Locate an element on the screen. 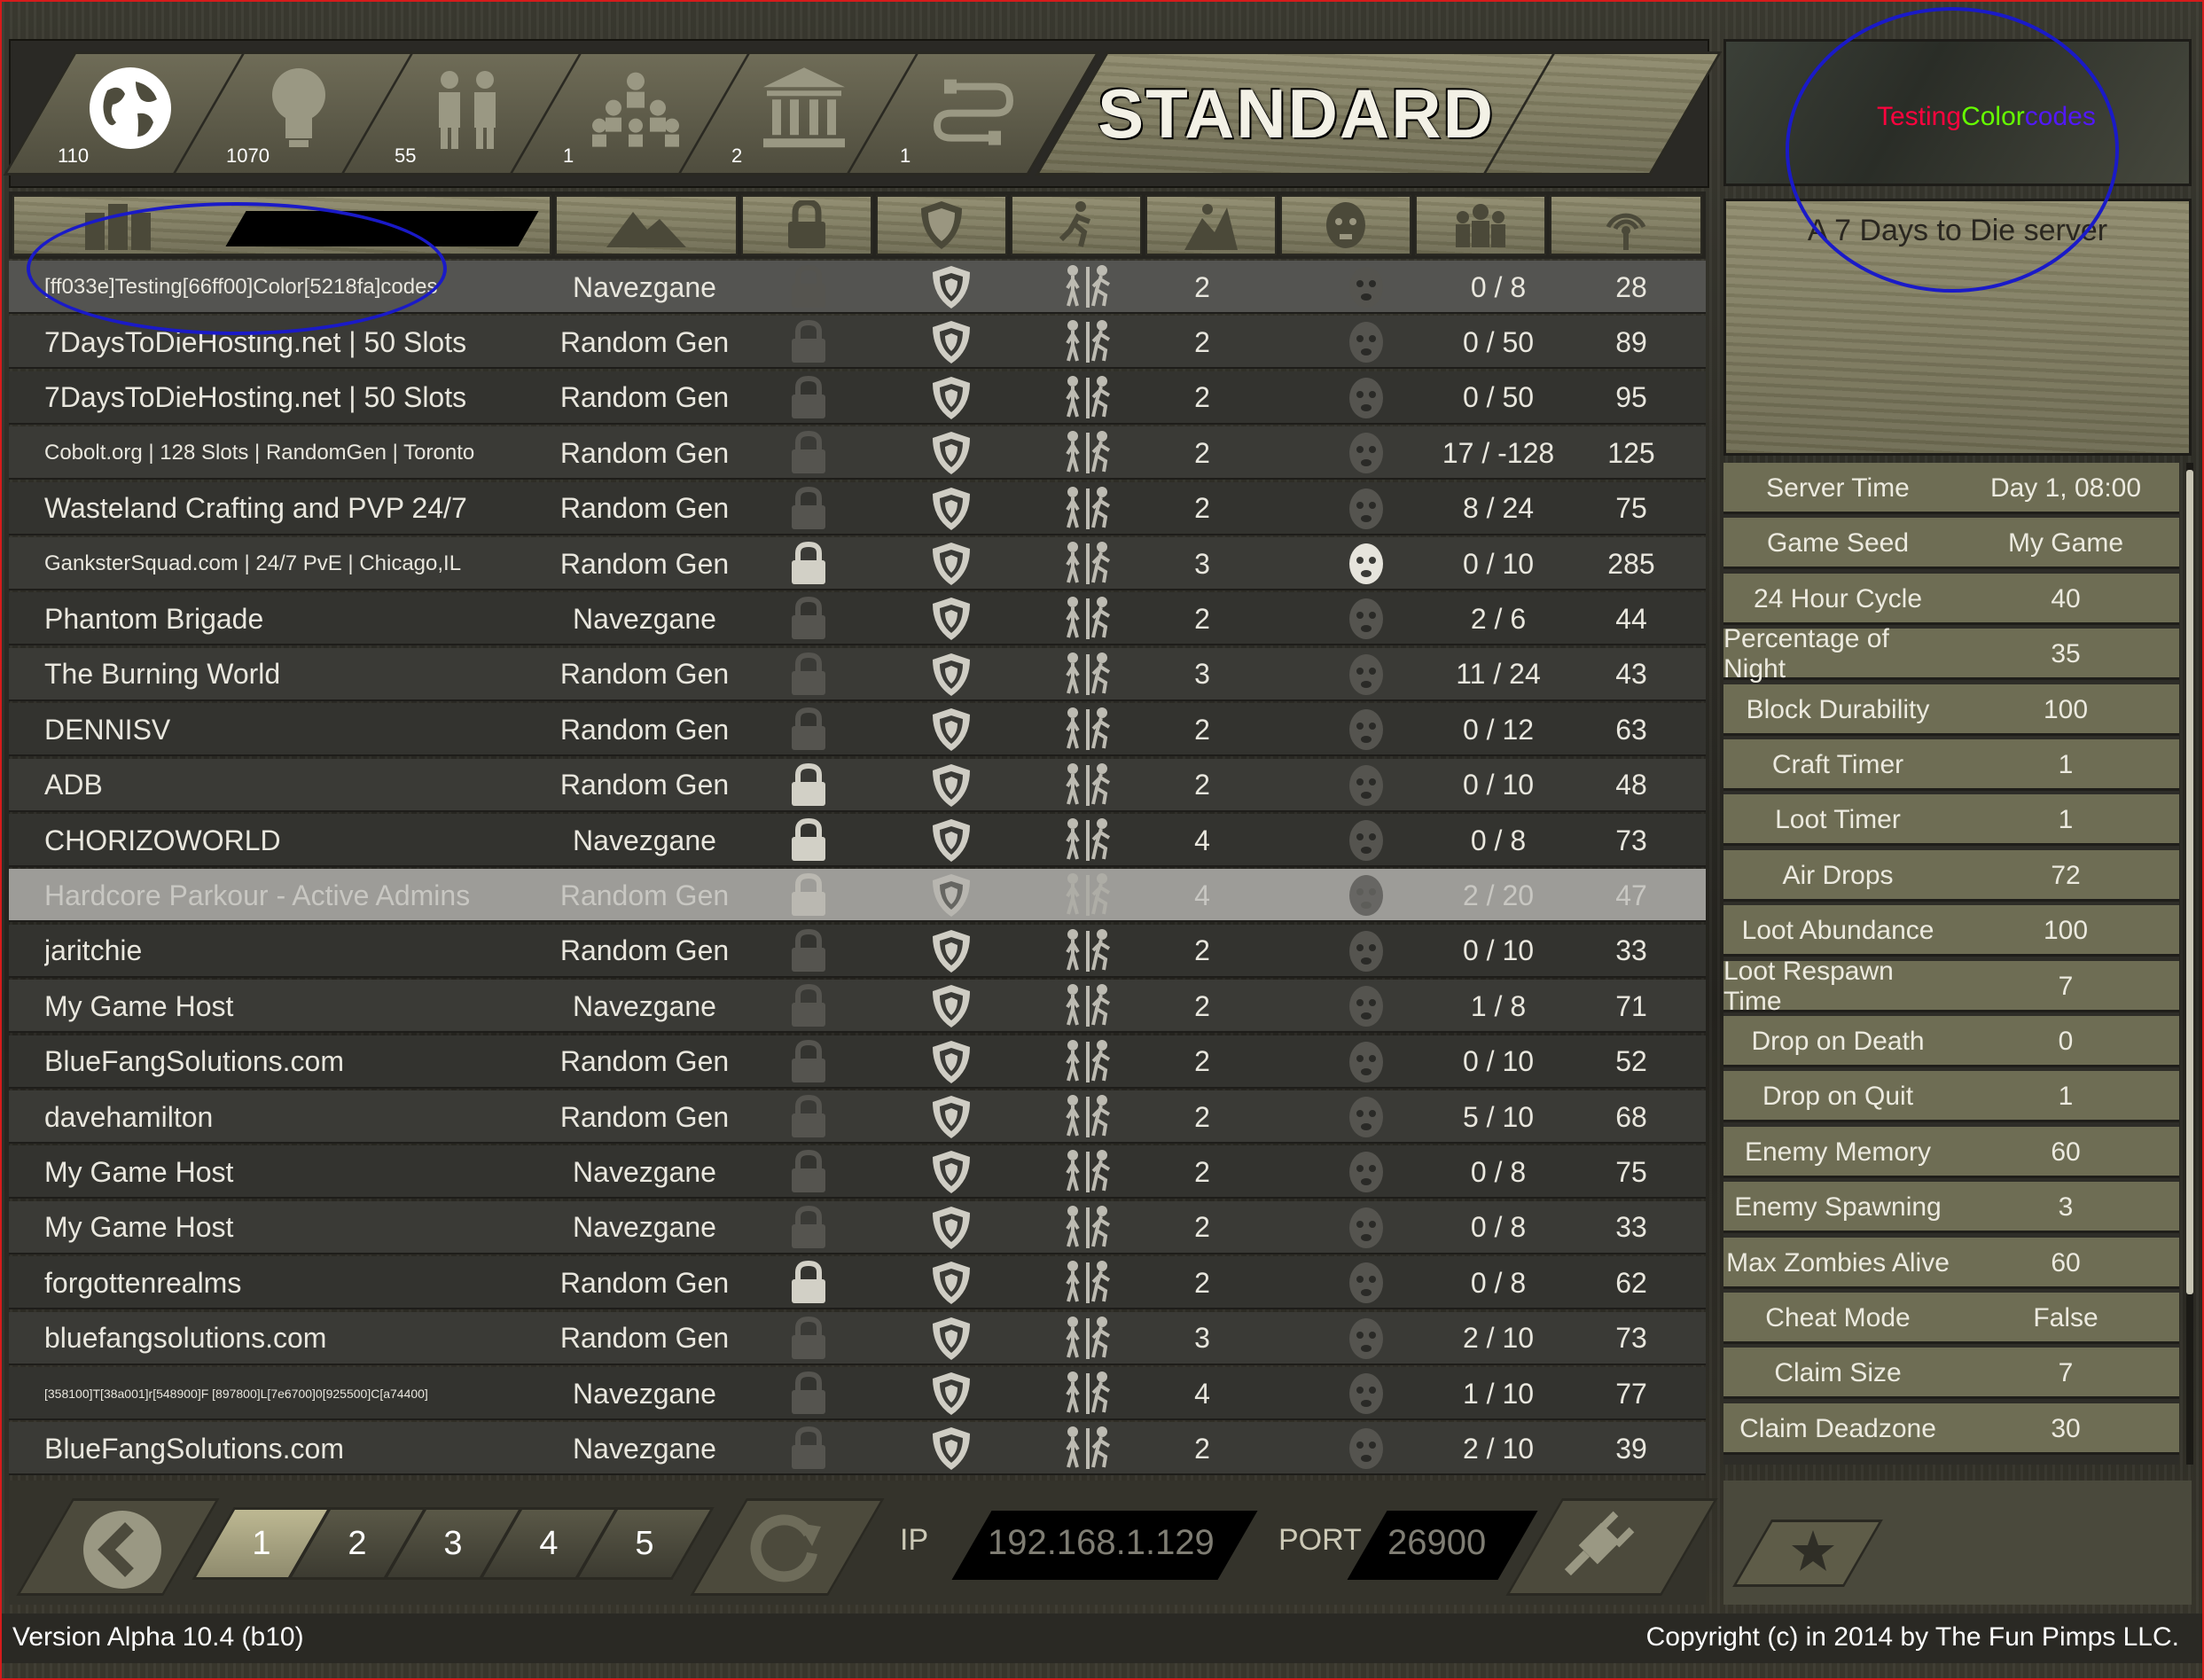  server-row: bluefangsolutions.com Random Gen 3 2 / 10 73 is located at coordinates (857, 1338).